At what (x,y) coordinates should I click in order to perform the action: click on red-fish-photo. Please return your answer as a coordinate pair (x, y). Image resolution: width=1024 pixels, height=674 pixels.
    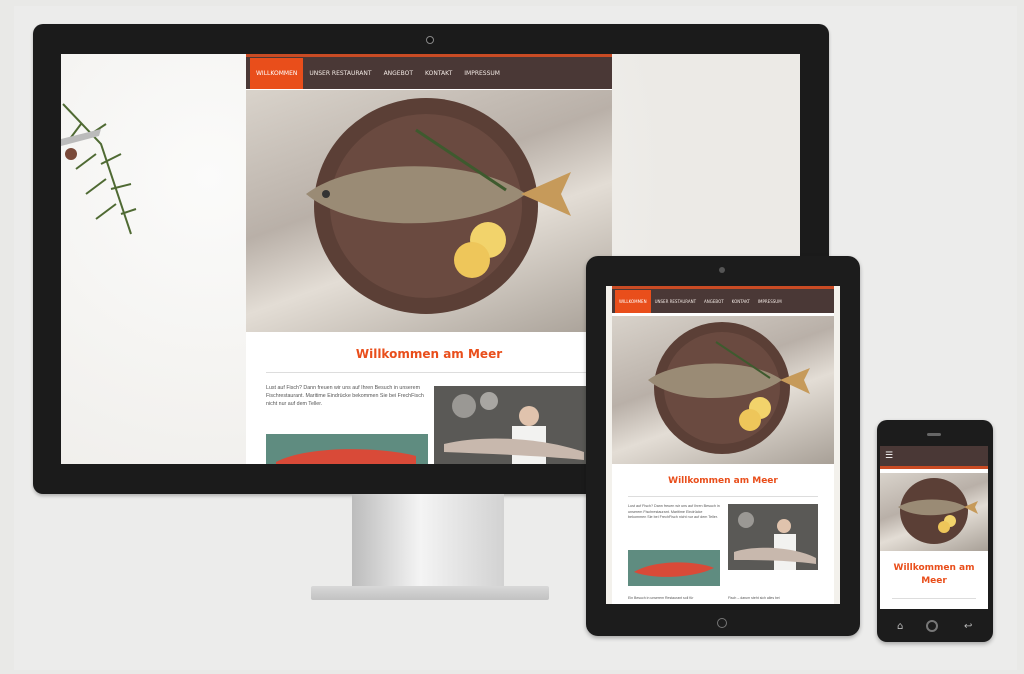
    Looking at the image, I should click on (347, 449).